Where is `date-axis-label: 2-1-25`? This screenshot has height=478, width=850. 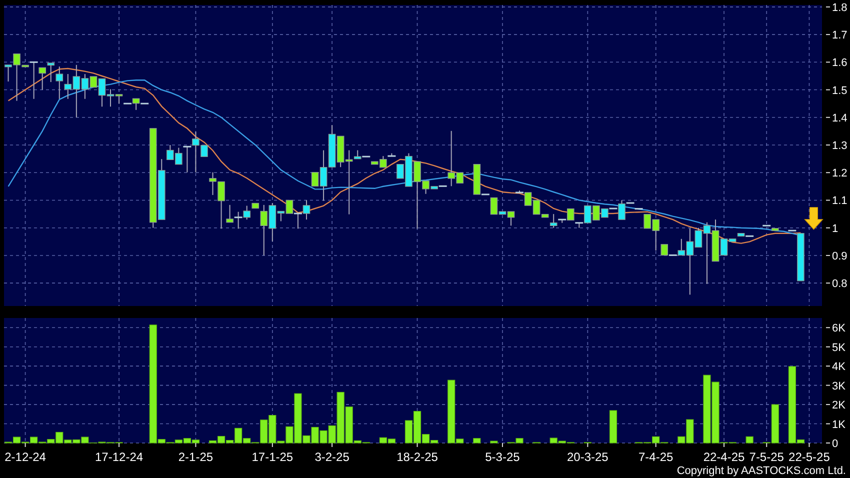
date-axis-label: 2-1-25 is located at coordinates (196, 457).